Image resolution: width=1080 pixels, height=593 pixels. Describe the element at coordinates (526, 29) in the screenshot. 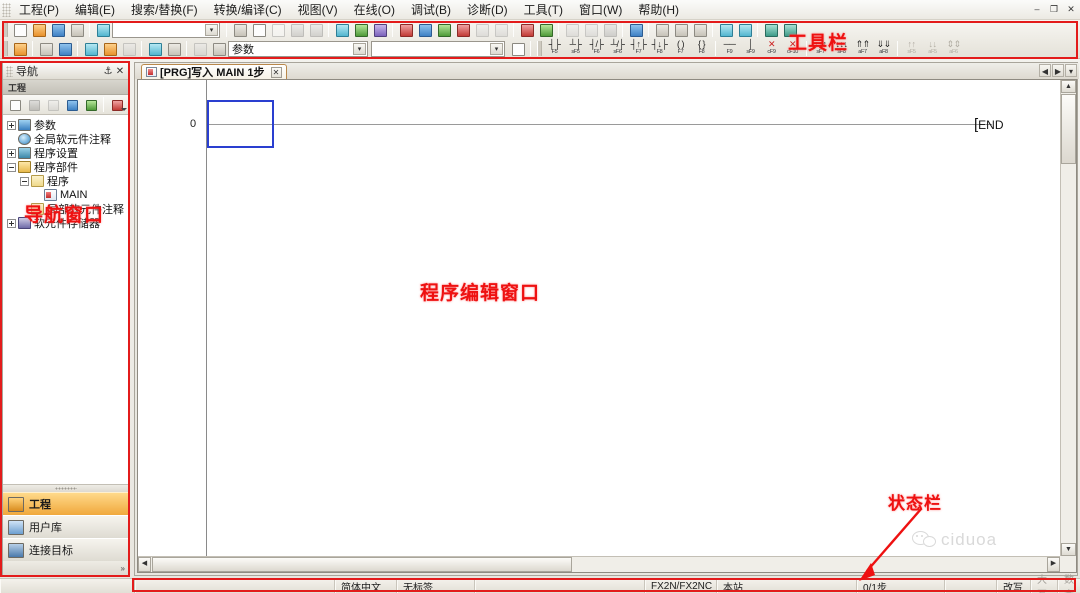

I see `remote-operation-icon` at that location.